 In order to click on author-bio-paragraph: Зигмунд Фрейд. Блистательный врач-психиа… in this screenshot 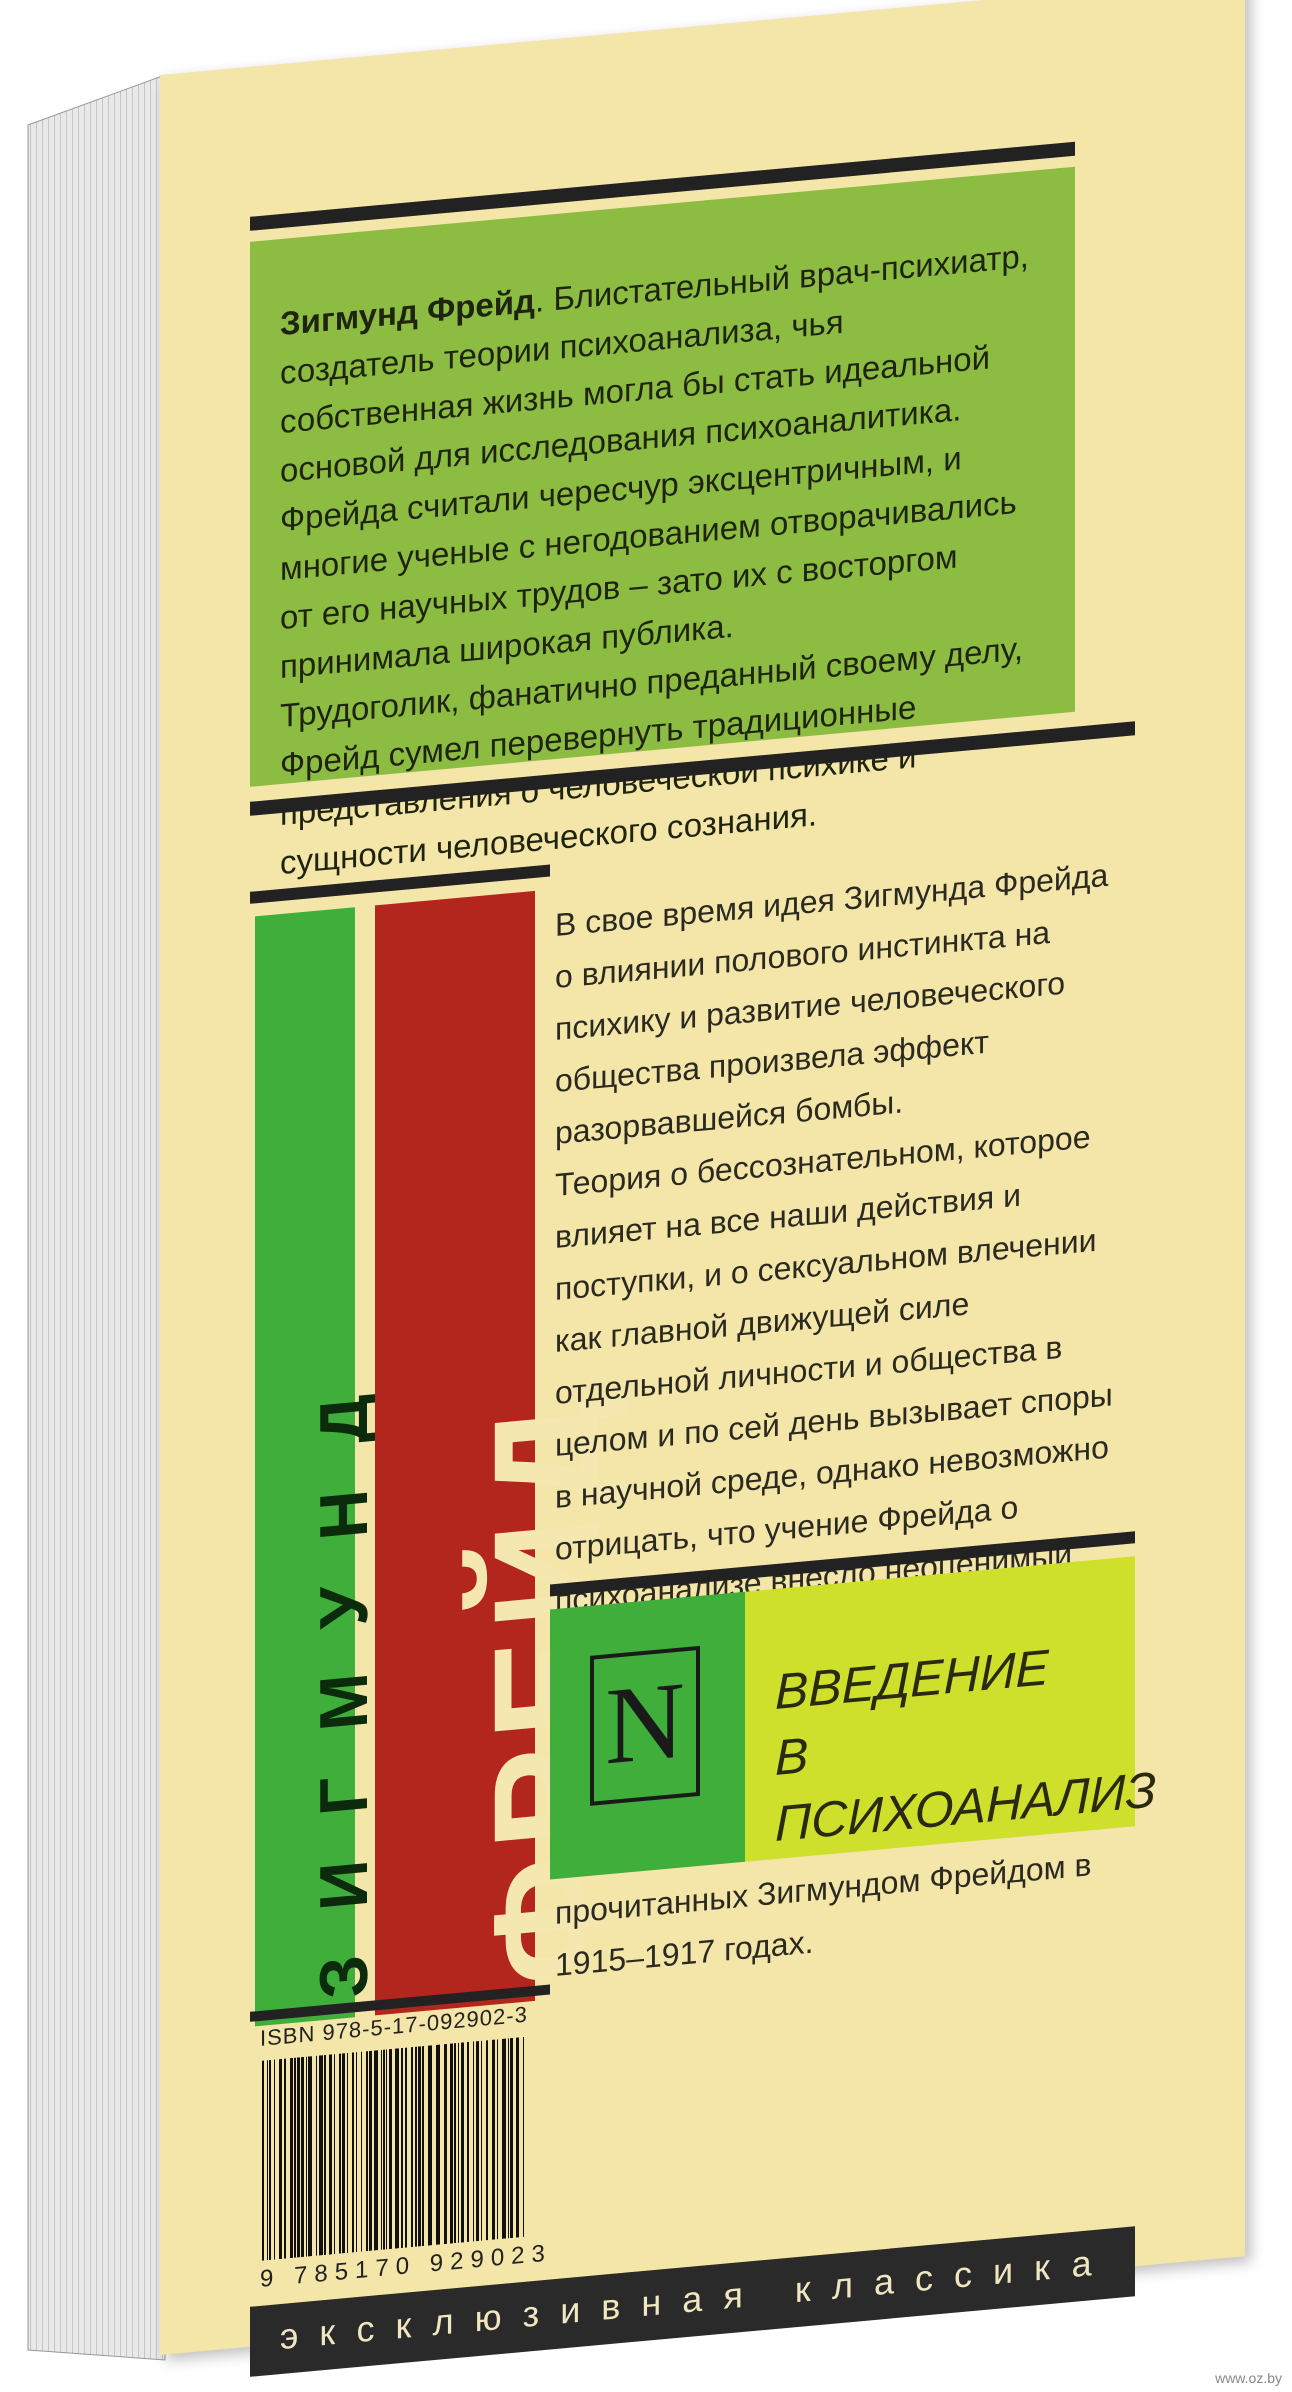, I will do `click(662, 460)`.